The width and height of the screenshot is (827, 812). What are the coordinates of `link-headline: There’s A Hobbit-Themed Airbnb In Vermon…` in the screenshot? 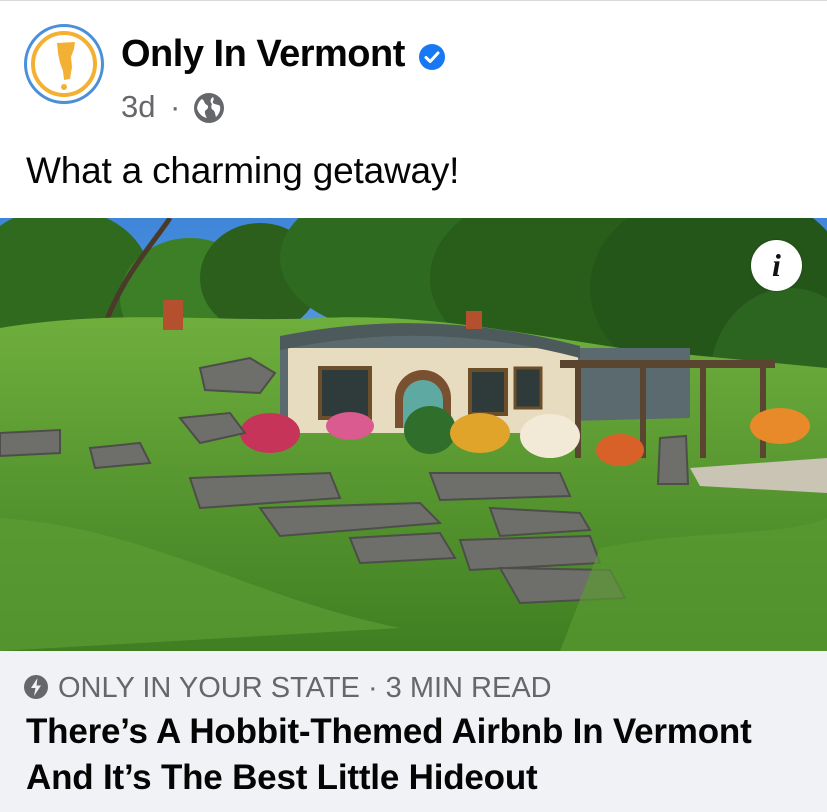 It's located at (416, 755).